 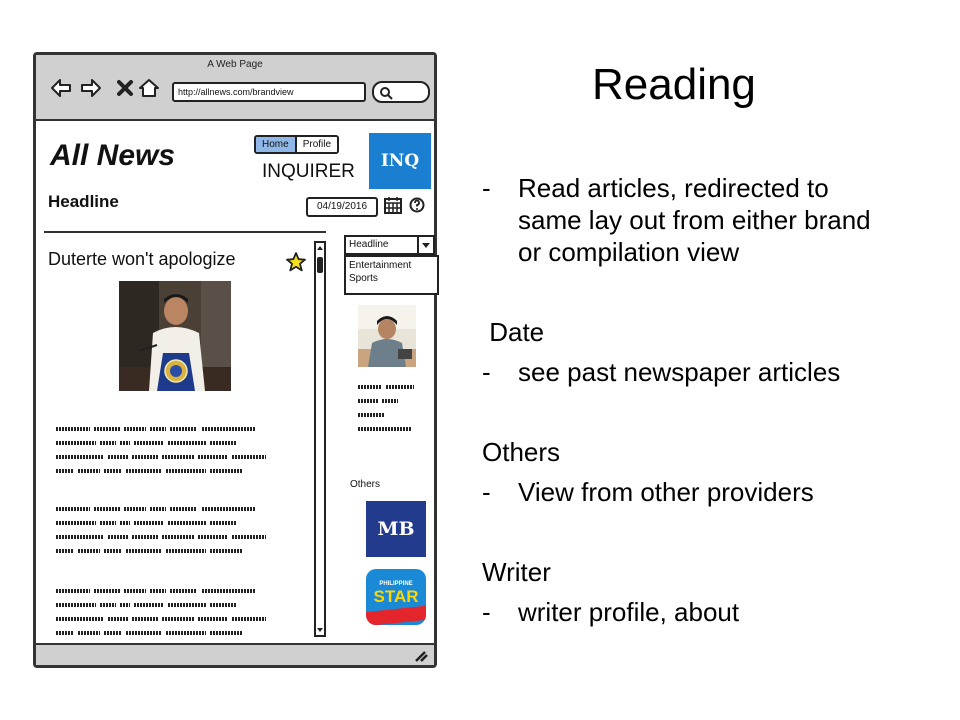 What do you see at coordinates (308, 171) in the screenshot?
I see `publisher-name: INQUIRER` at bounding box center [308, 171].